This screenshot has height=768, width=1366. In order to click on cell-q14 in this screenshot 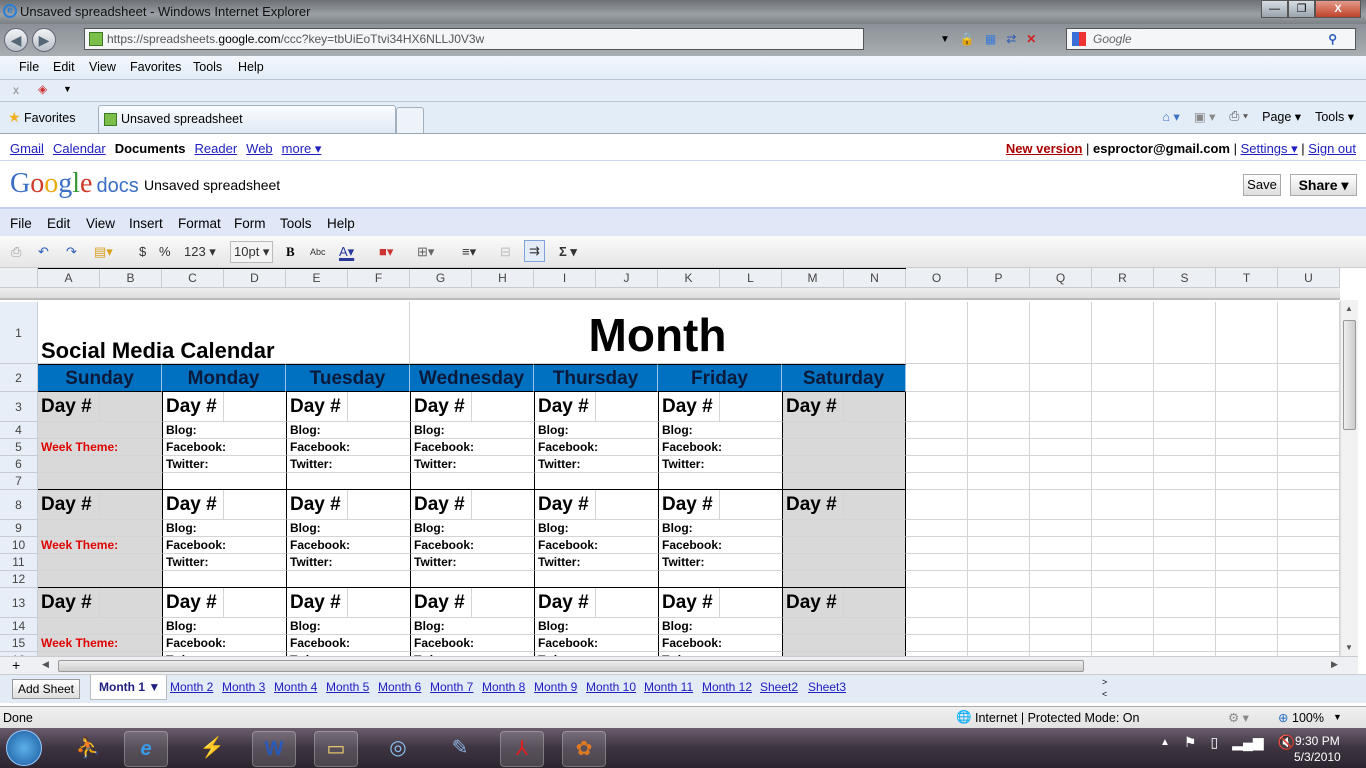, I will do `click(1061, 626)`.